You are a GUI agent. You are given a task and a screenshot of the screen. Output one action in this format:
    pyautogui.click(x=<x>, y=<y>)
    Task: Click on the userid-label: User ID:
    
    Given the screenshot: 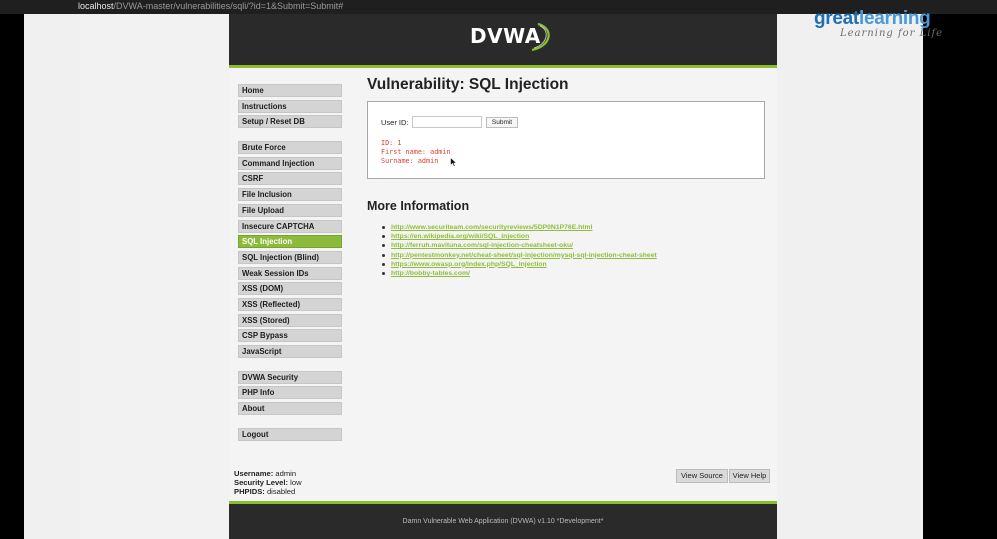 What is the action you would take?
    pyautogui.click(x=395, y=122)
    